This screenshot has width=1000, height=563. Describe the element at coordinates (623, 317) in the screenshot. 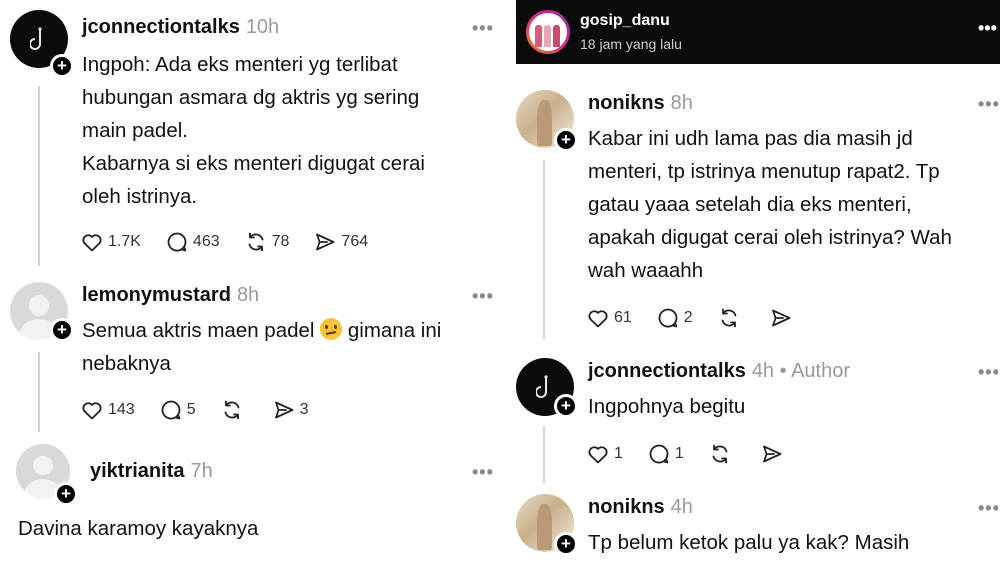

I see `like-count: 61` at that location.